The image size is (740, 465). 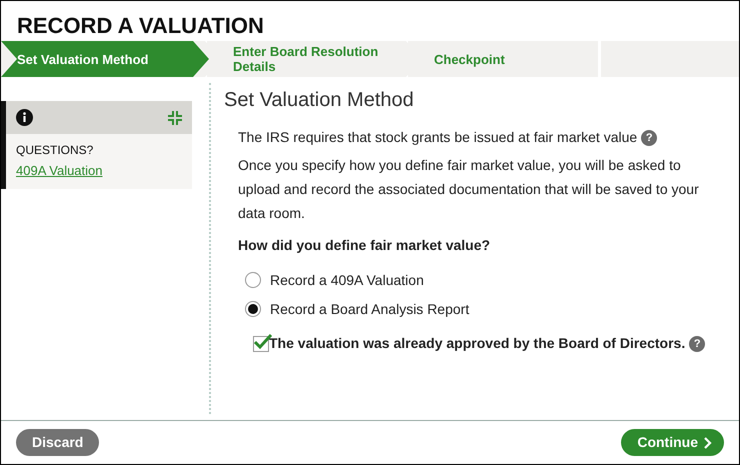 What do you see at coordinates (481, 308) in the screenshot?
I see `radio-option: Record a Board Analysis Report` at bounding box center [481, 308].